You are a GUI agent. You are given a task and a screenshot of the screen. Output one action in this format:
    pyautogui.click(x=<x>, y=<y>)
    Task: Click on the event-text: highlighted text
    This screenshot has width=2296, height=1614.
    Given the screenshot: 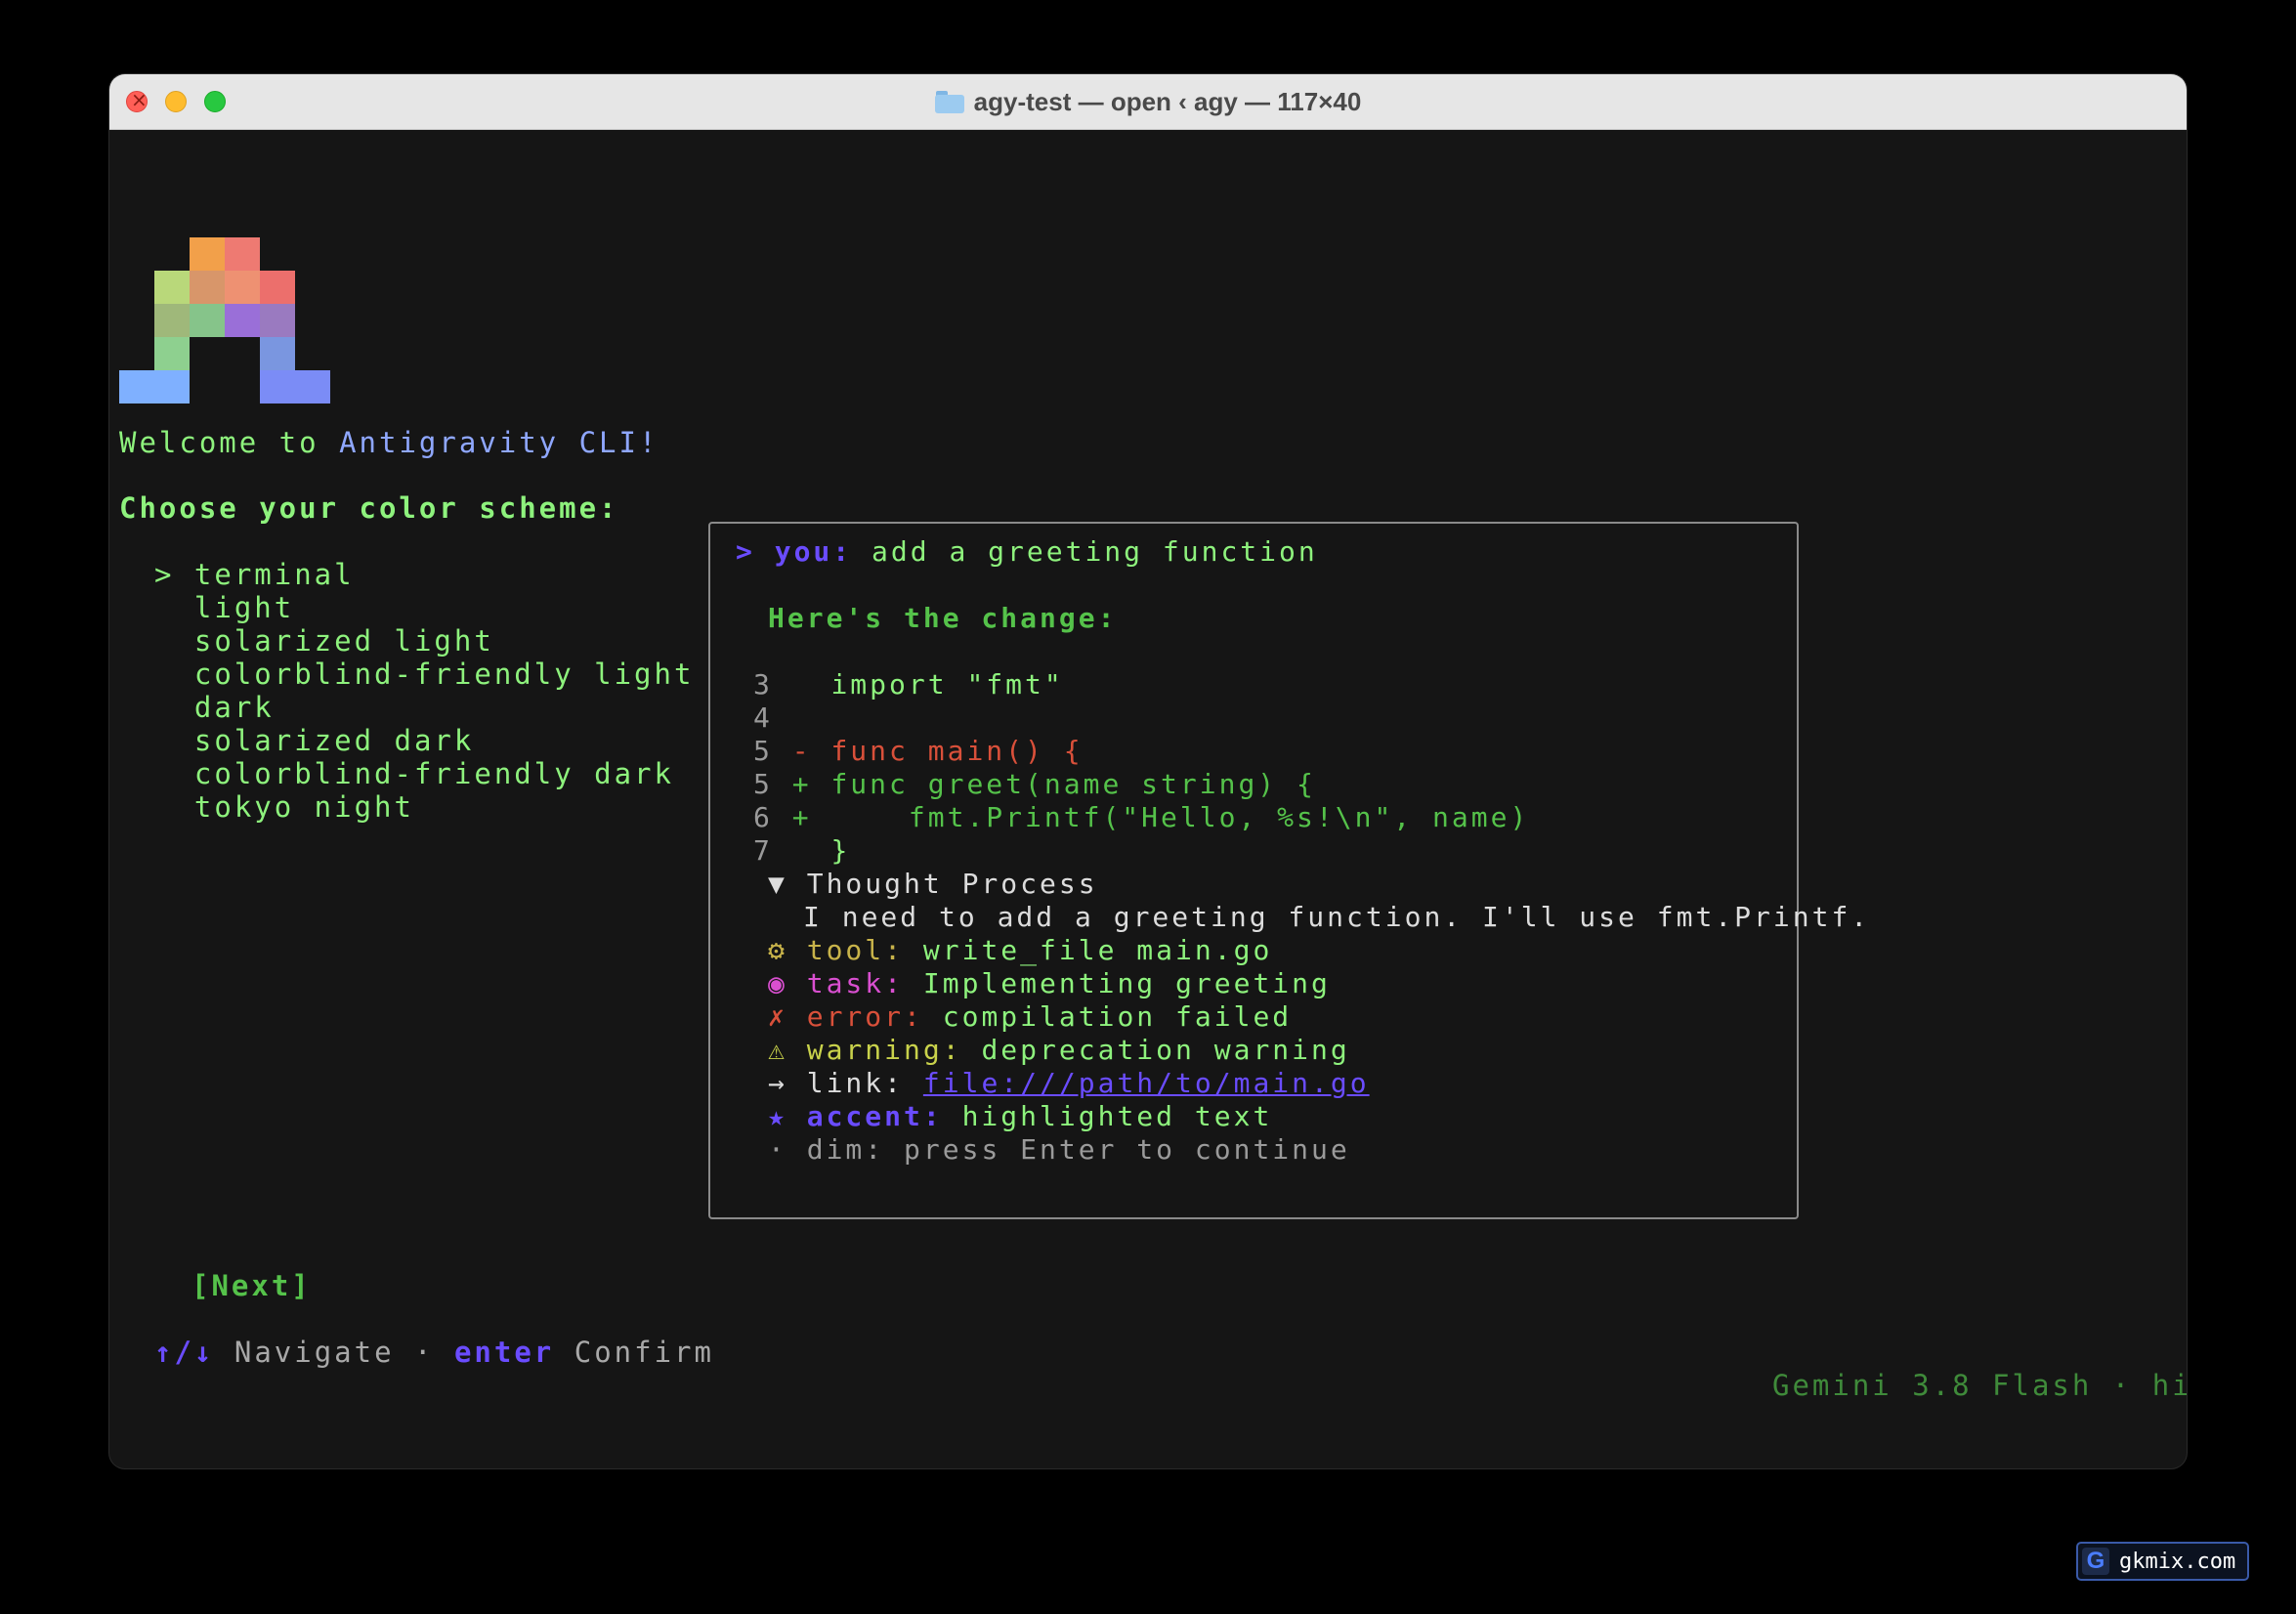 What is the action you would take?
    pyautogui.click(x=1117, y=1116)
    